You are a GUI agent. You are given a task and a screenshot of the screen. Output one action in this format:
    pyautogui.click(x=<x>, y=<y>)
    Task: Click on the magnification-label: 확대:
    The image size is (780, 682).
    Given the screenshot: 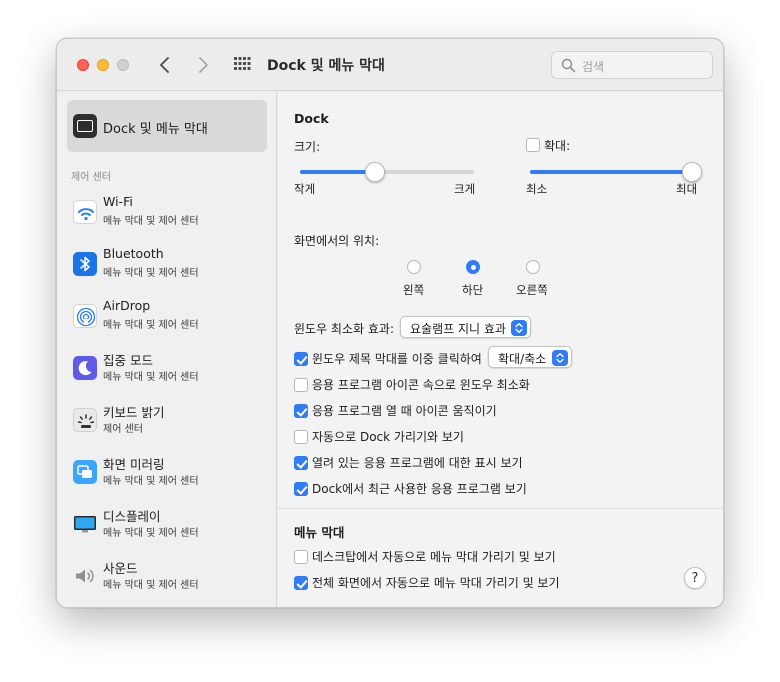 What is the action you would take?
    pyautogui.click(x=557, y=146)
    